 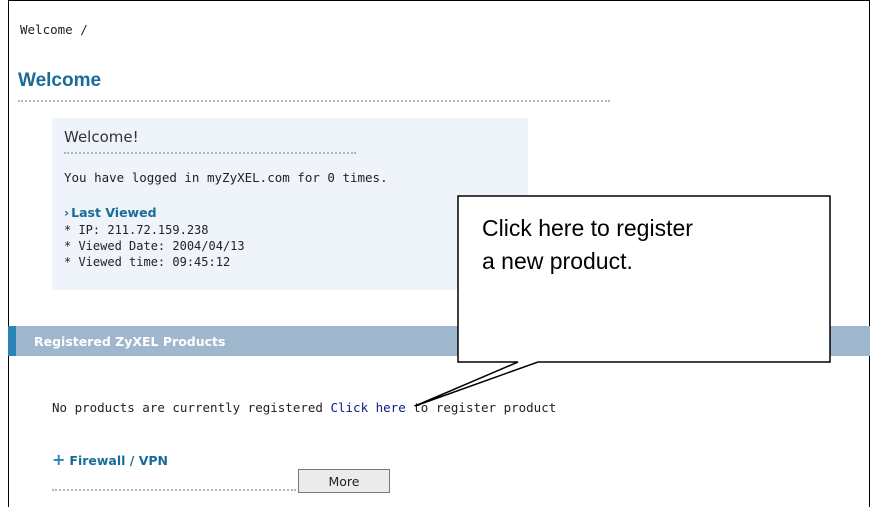 I want to click on callout-text: Click here to register a new product., so click(x=652, y=245).